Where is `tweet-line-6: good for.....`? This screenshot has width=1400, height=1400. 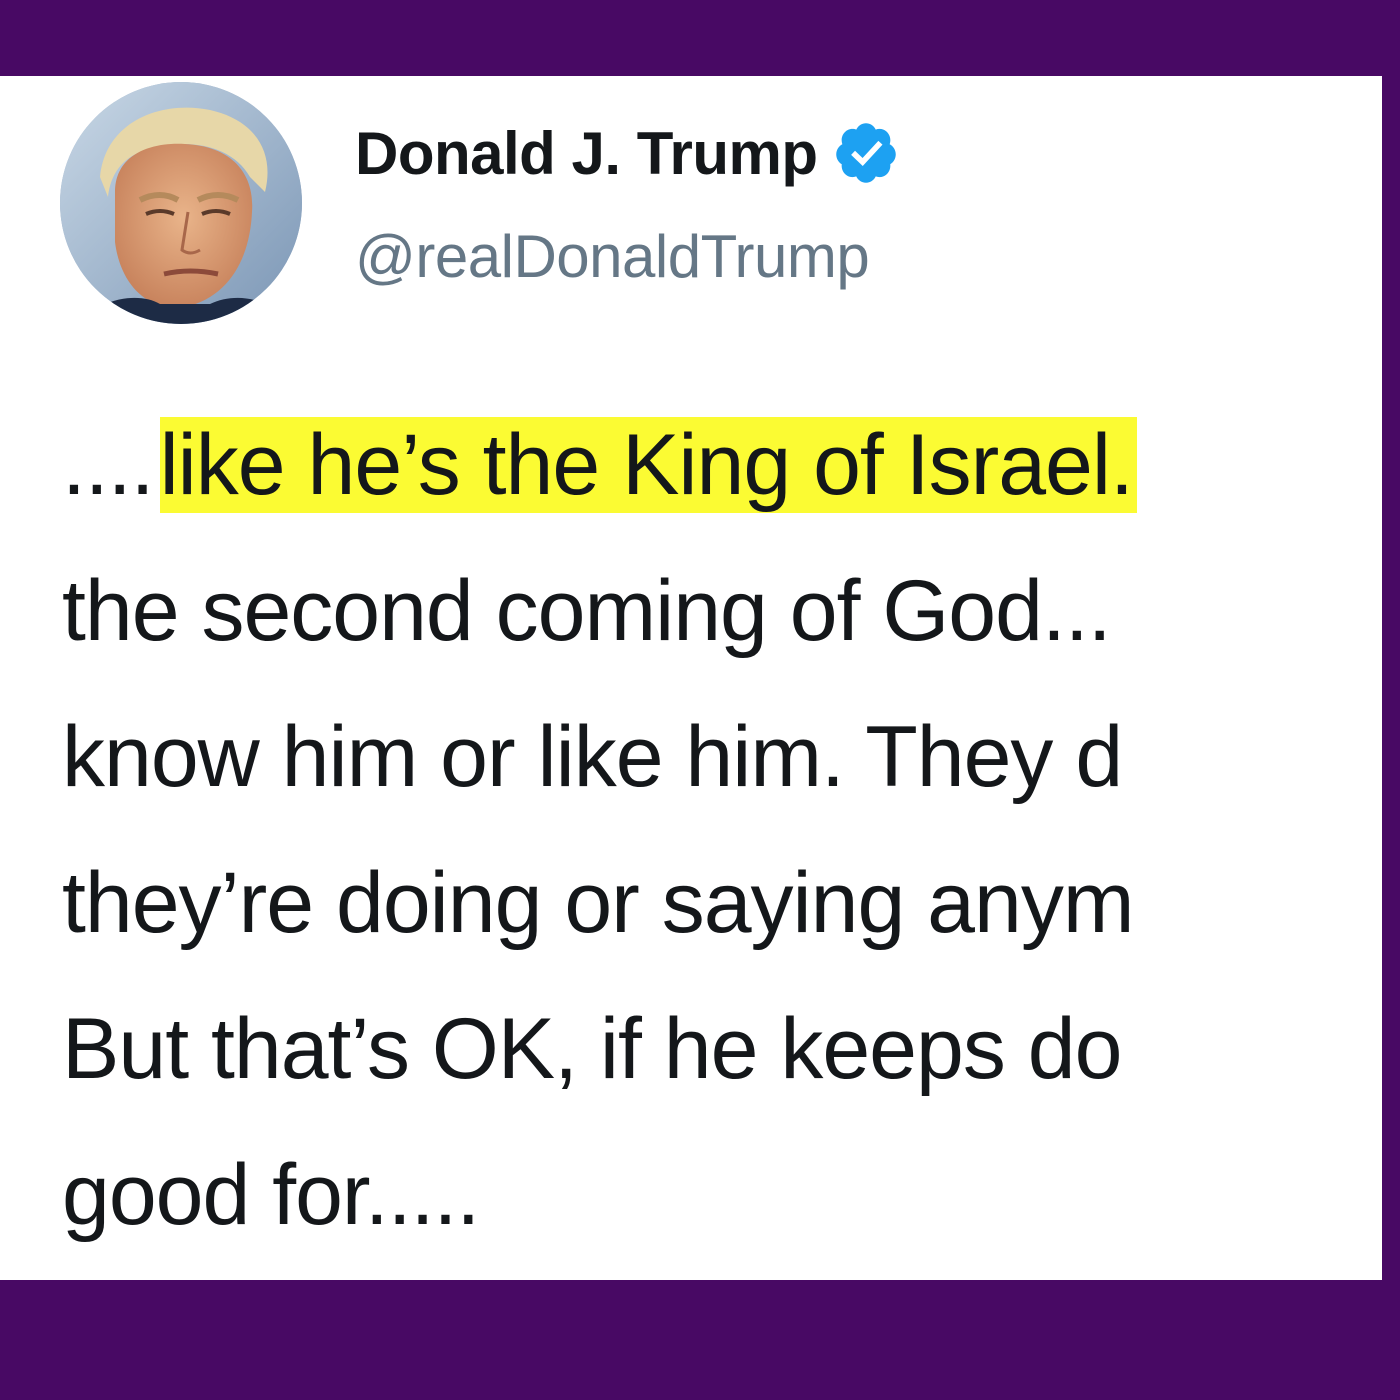 tweet-line-6: good for..... is located at coordinates (271, 1195).